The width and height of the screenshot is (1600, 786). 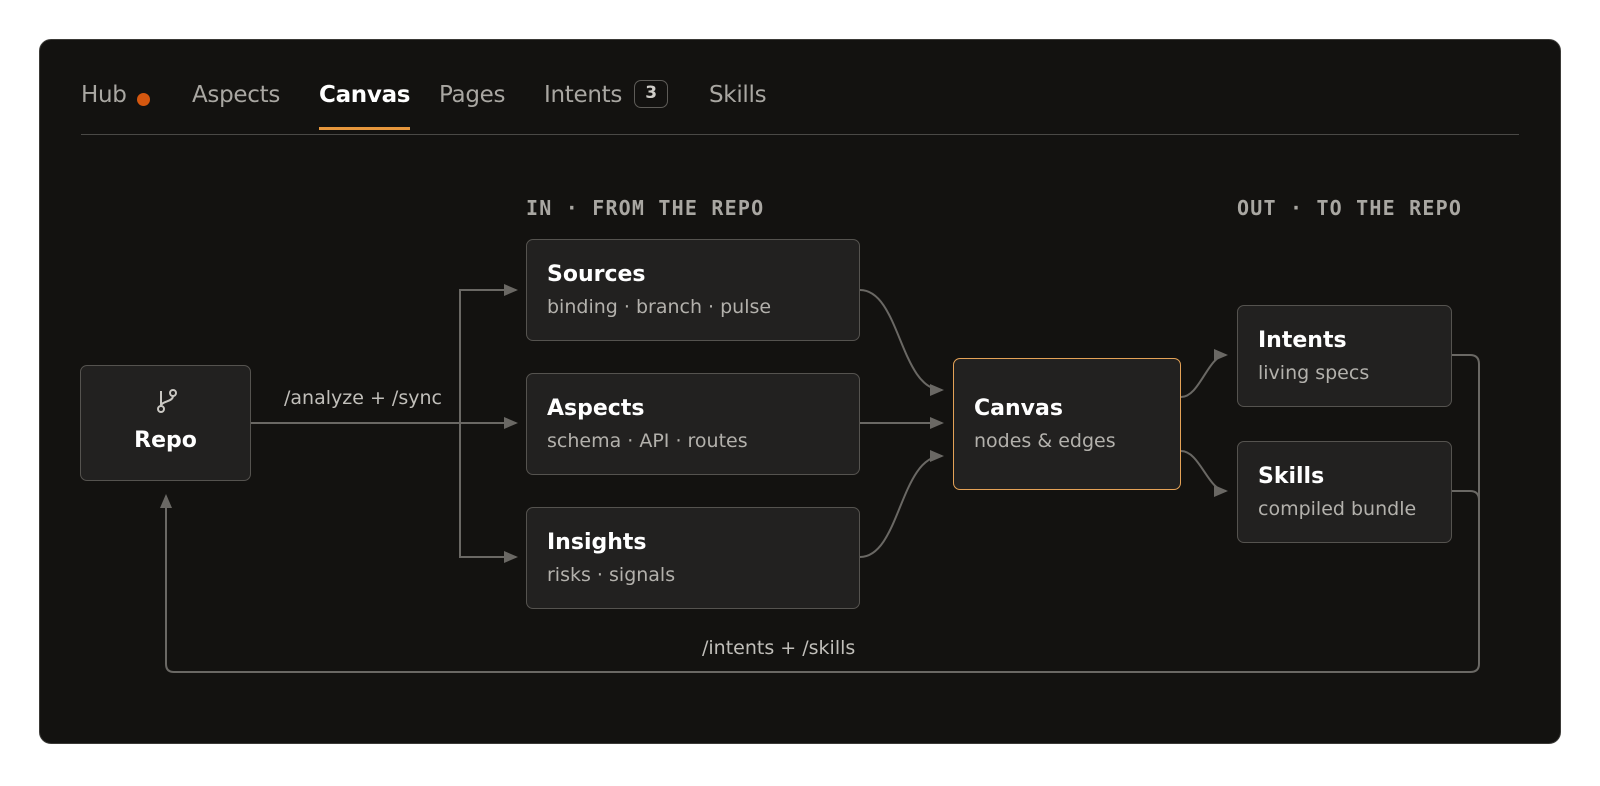 I want to click on intents-node: Intents living specs, so click(x=1344, y=356).